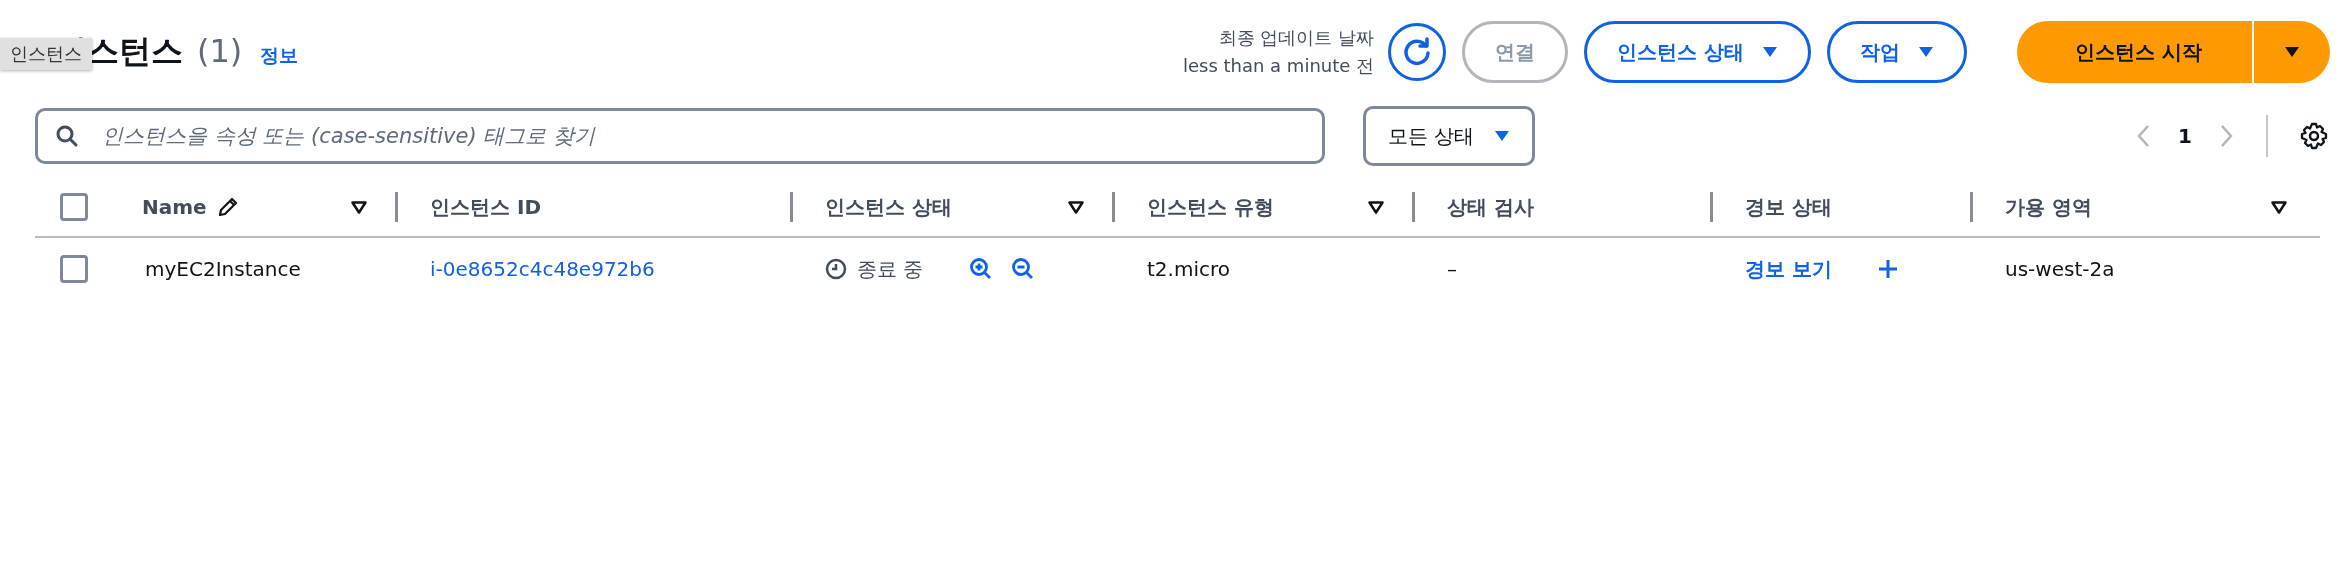 This screenshot has width=2348, height=580. What do you see at coordinates (2142, 207) in the screenshot?
I see `column-header: 가용 영역` at bounding box center [2142, 207].